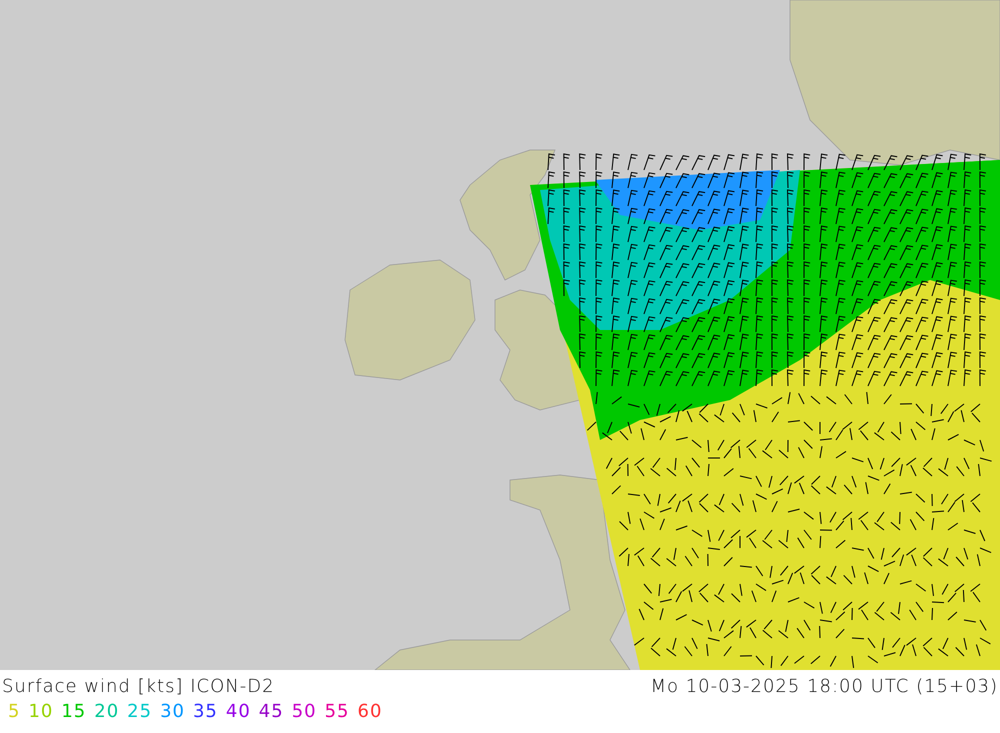 The width and height of the screenshot is (1000, 733). I want to click on legend-value: 5, so click(14, 711).